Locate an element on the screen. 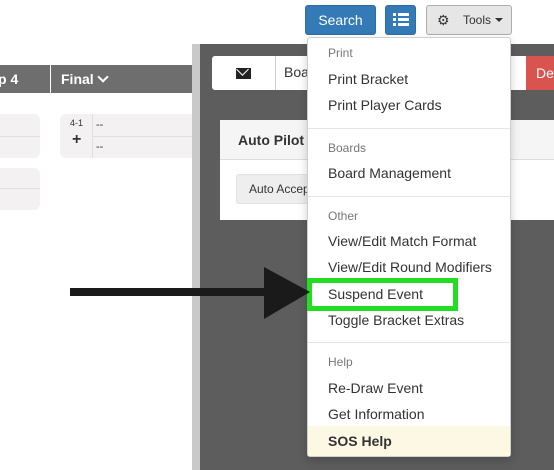 The image size is (554, 470). menu-item-redraw-event: Re-Draw Event is located at coordinates (375, 388).